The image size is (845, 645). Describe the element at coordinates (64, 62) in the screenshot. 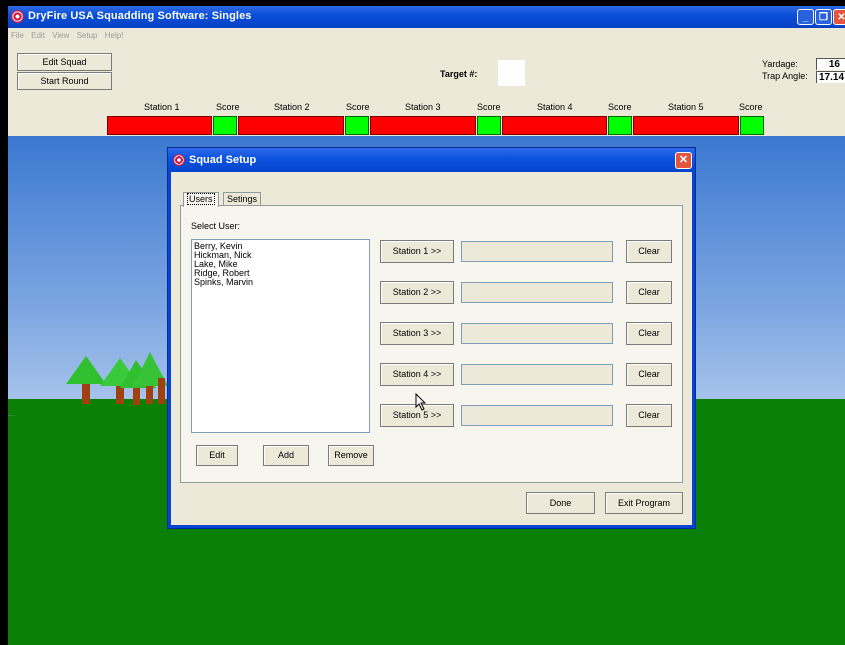

I see `edit-squad-button: Edit Squad` at that location.